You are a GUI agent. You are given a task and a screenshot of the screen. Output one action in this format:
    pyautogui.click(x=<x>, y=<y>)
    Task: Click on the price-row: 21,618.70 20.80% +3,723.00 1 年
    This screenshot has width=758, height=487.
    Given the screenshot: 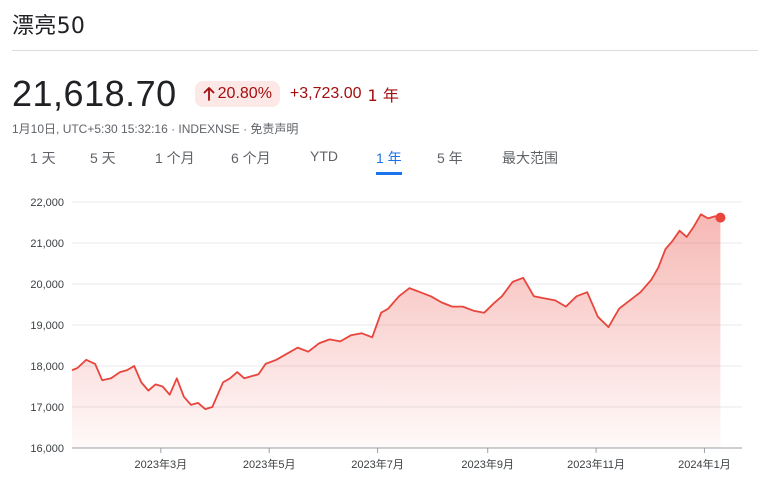 What is the action you would take?
    pyautogui.click(x=205, y=94)
    